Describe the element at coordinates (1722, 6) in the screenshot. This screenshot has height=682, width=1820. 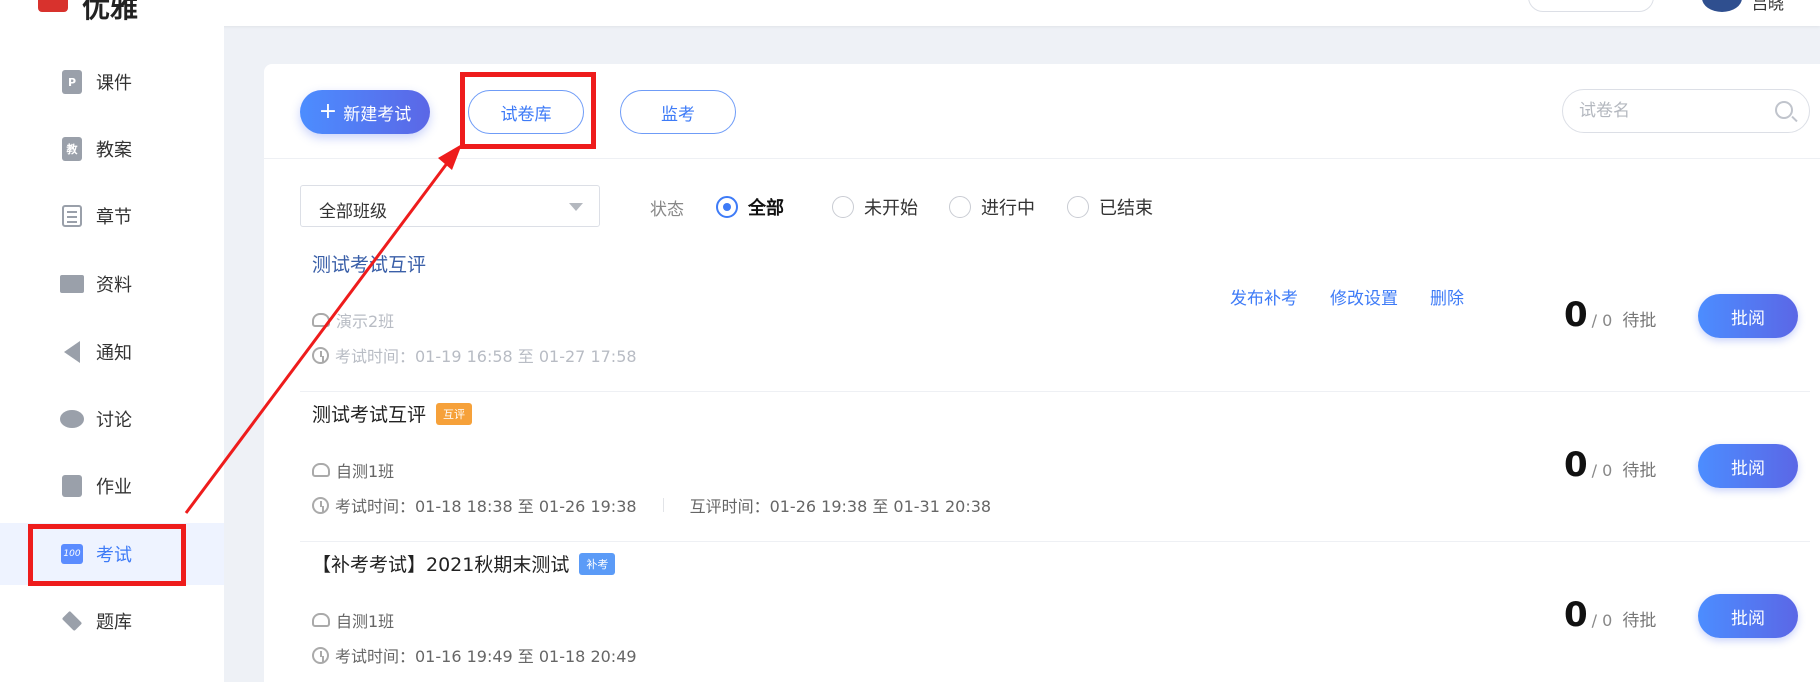
I see `avatar` at that location.